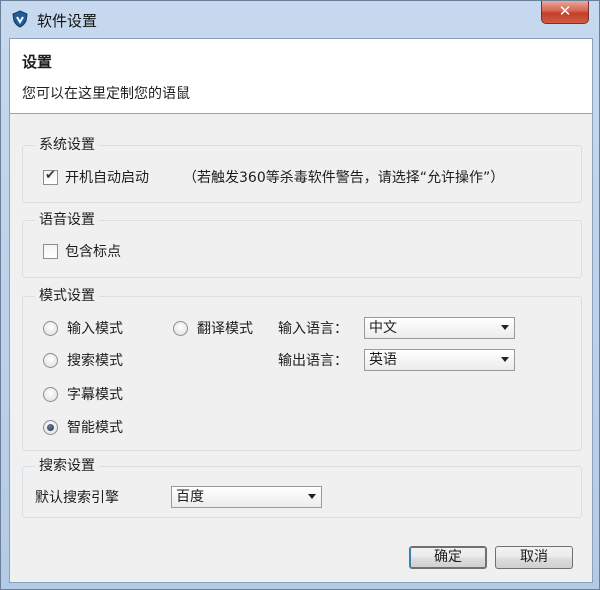  I want to click on output-language-label: 输出语言：, so click(313, 361).